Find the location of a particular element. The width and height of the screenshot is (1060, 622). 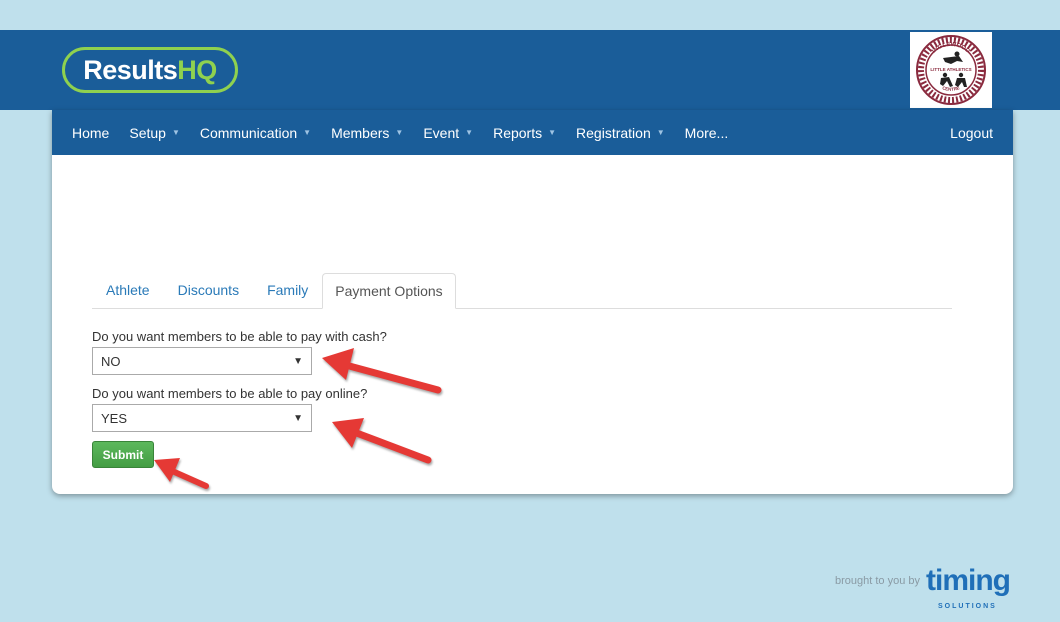

club-logo-mid-text: LITTLE ATHLETICS is located at coordinates (950, 69).